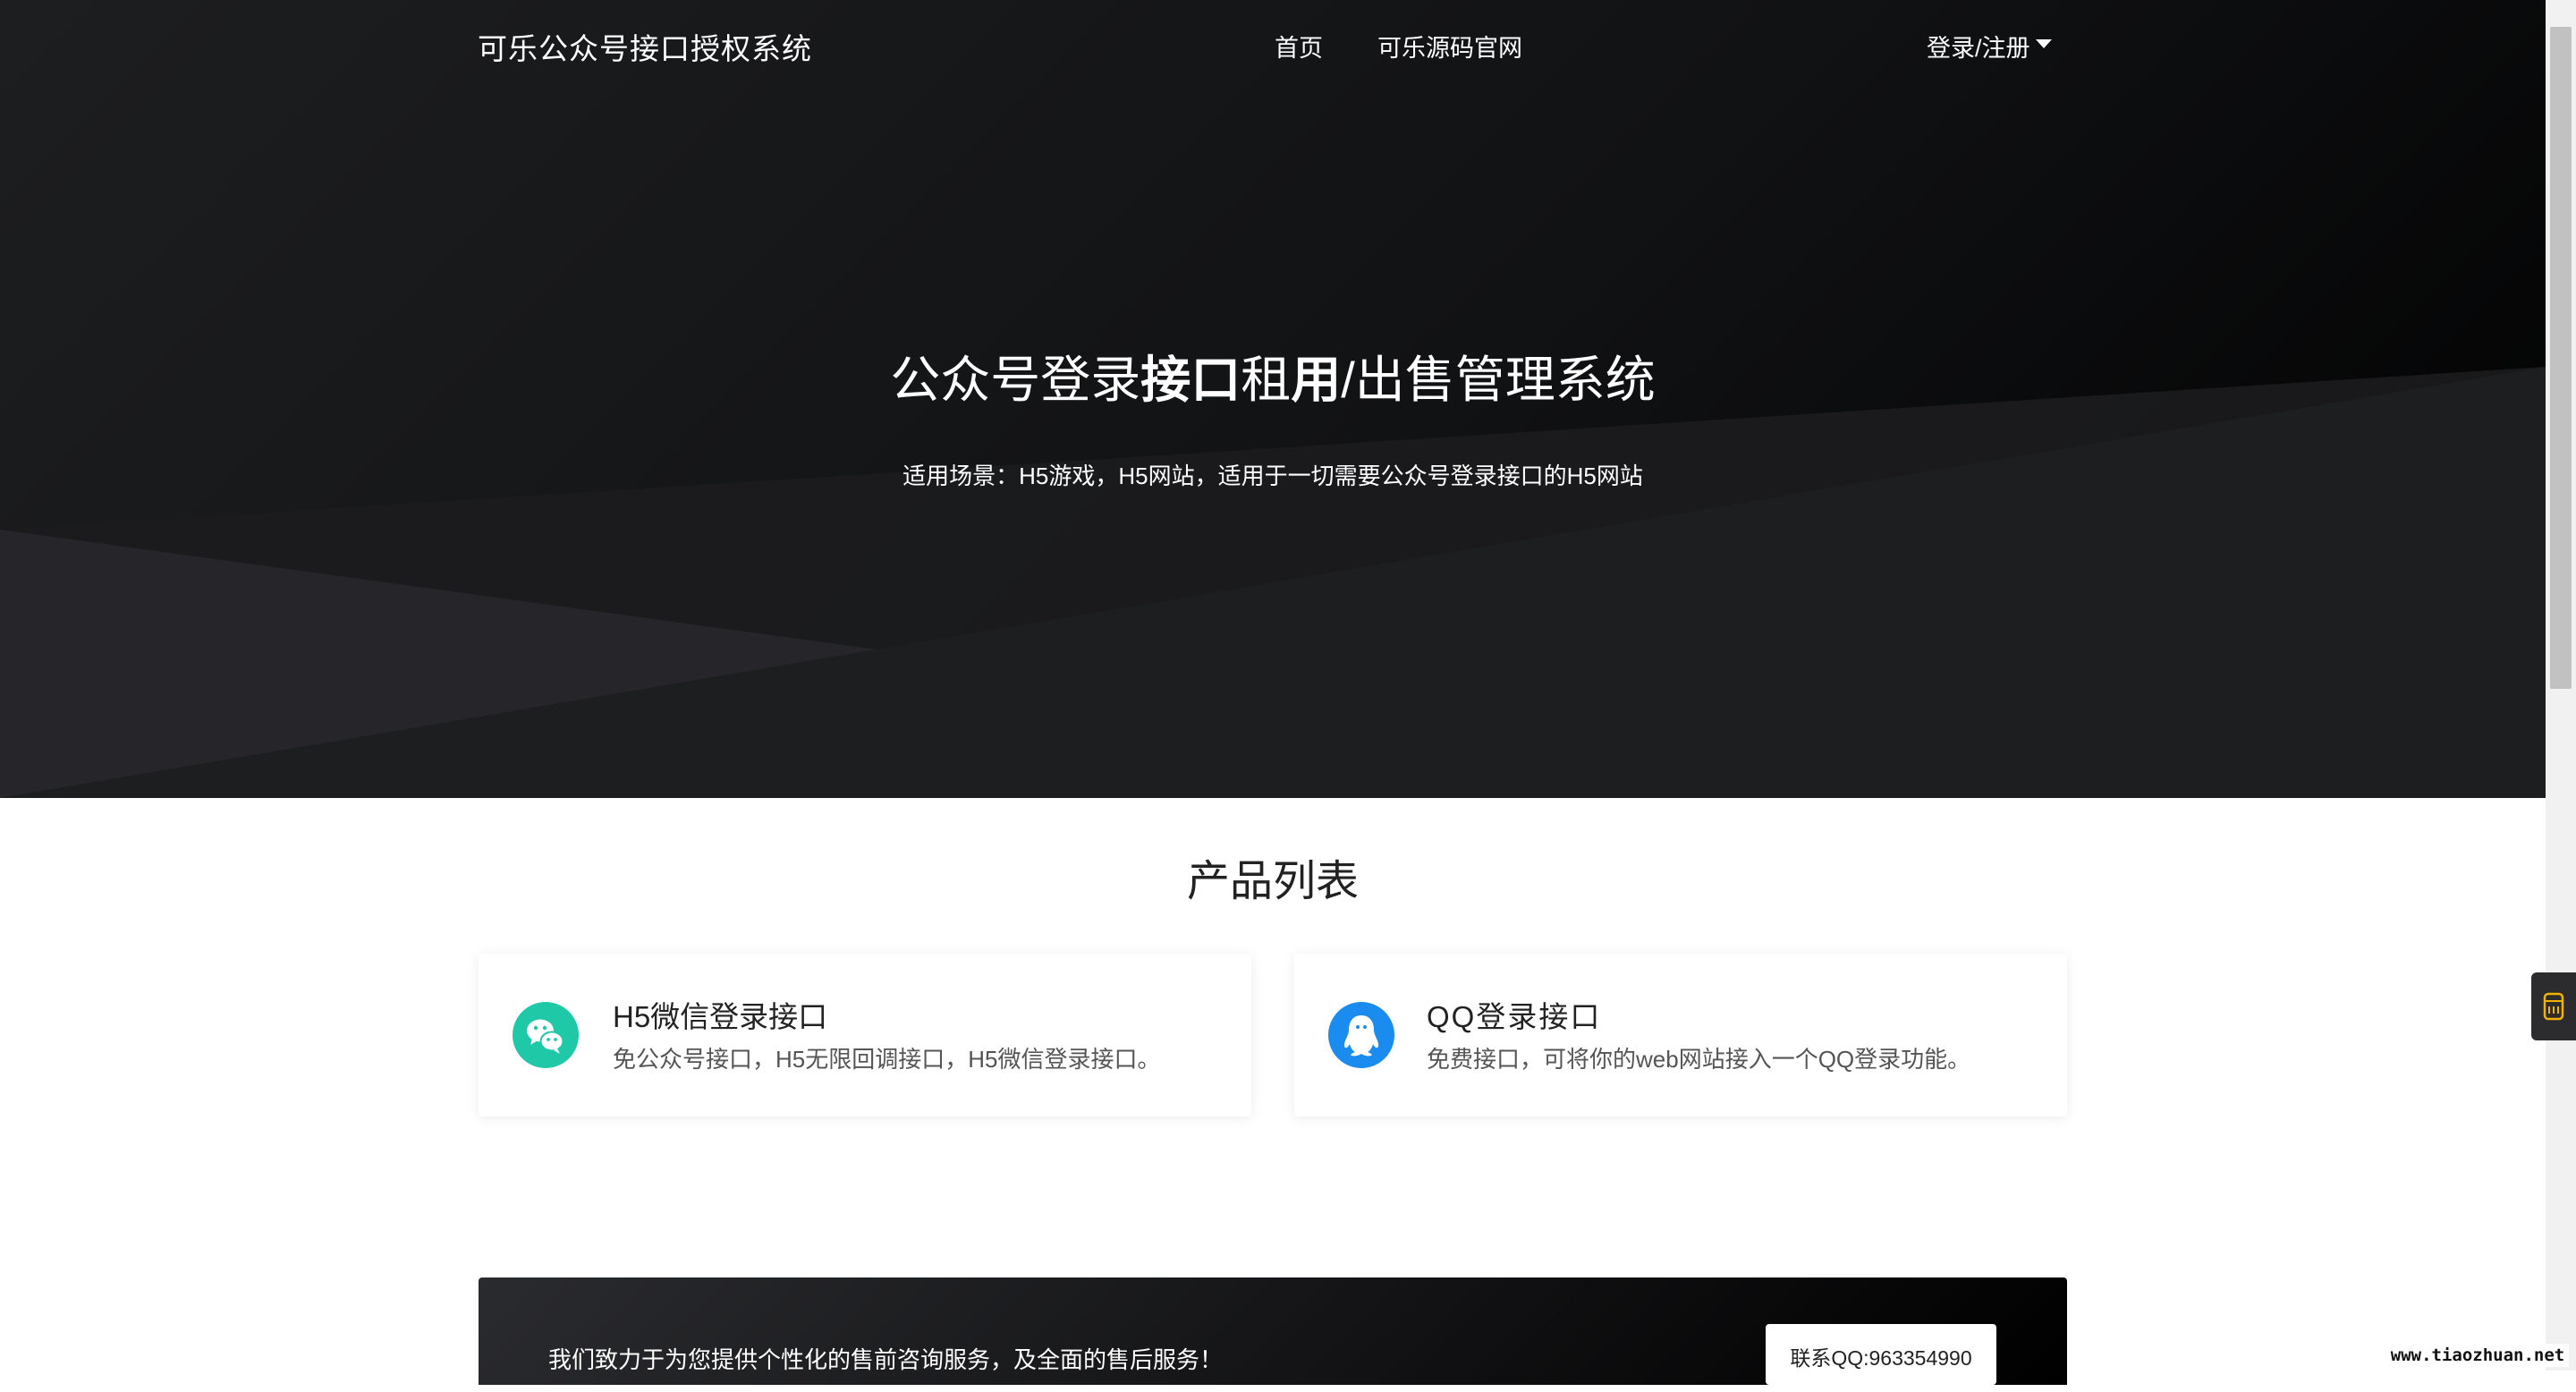  What do you see at coordinates (720, 1016) in the screenshot?
I see `product-title: H5微信登录接口` at bounding box center [720, 1016].